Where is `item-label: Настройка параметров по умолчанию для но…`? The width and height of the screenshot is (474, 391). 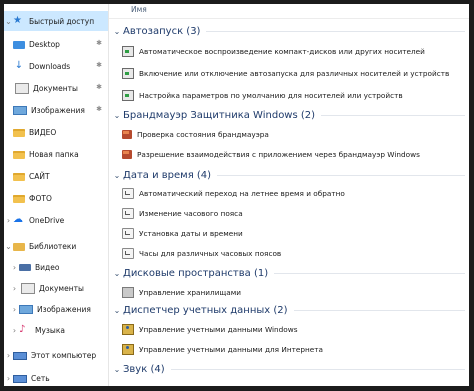 item-label: Настройка параметров по умолчанию для но… is located at coordinates (271, 95).